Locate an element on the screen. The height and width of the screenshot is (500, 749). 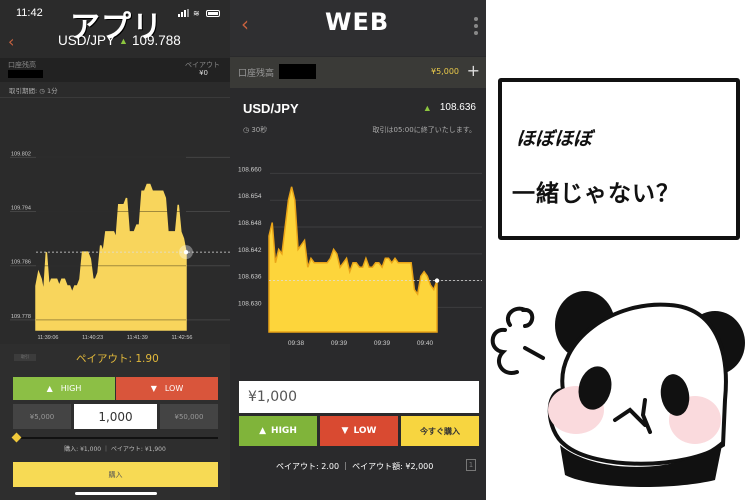
y-tick-label: 109.794 is located at coordinates (21, 209).